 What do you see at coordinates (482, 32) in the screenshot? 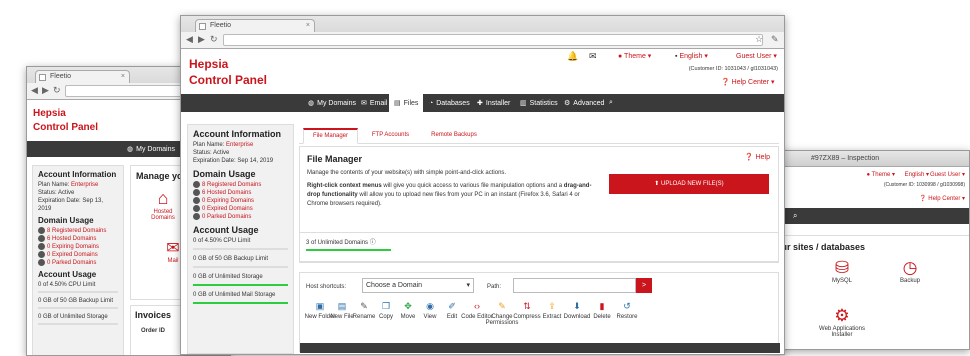
I see `main-browser-chrome: Fleetio × ◀ ▶ ↻ ☆ ✎` at bounding box center [482, 32].